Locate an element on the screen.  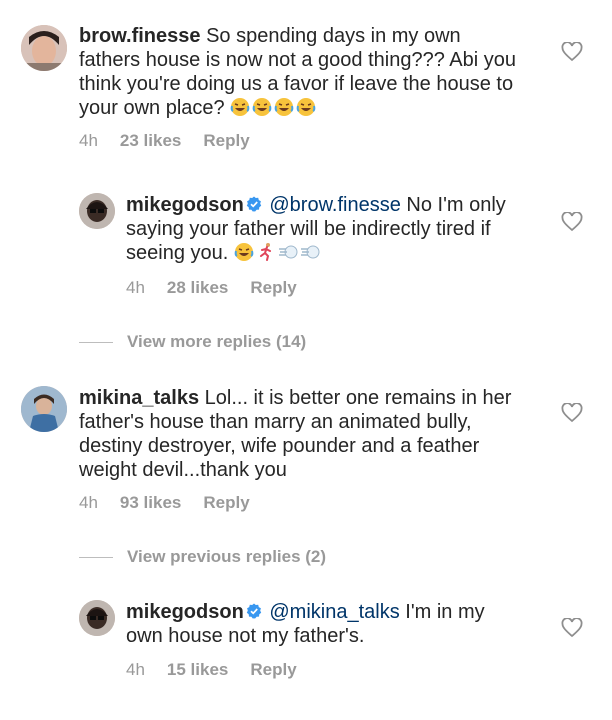
comment-meta: 4h 23 likes Reply is located at coordinates (164, 141).